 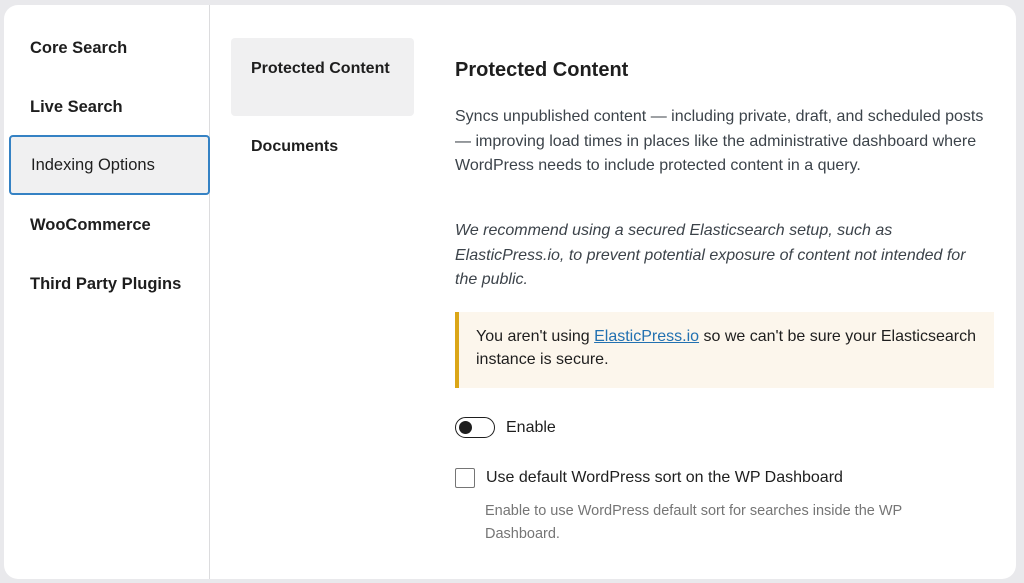 I want to click on enable-toggle-row: Enable, so click(x=505, y=427).